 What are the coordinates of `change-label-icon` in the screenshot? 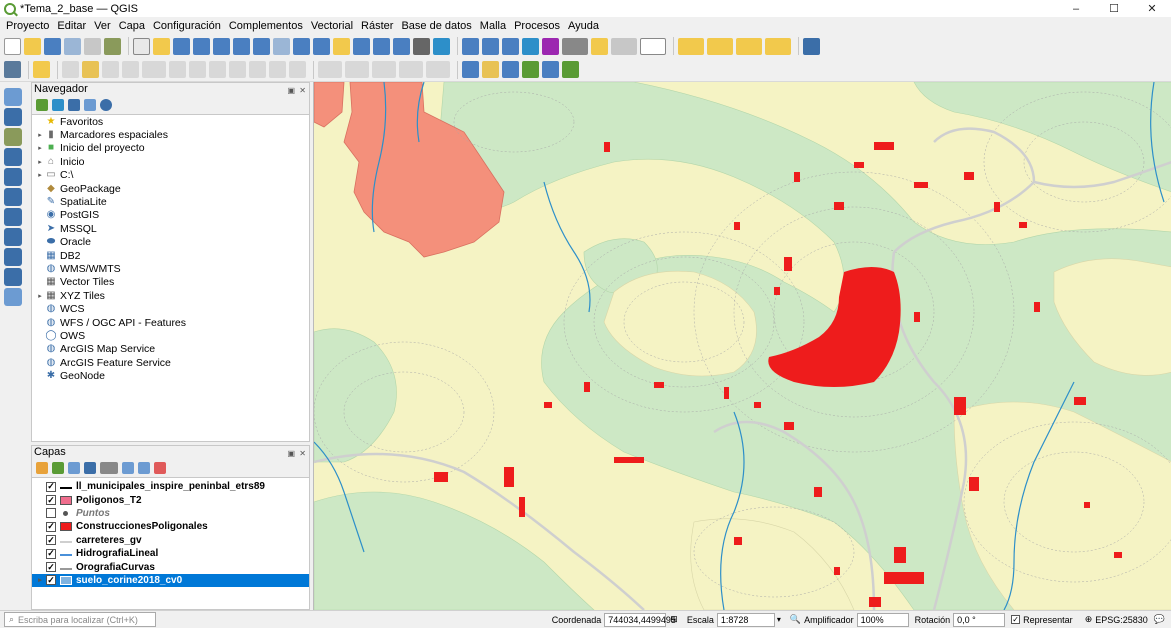 It's located at (570, 69).